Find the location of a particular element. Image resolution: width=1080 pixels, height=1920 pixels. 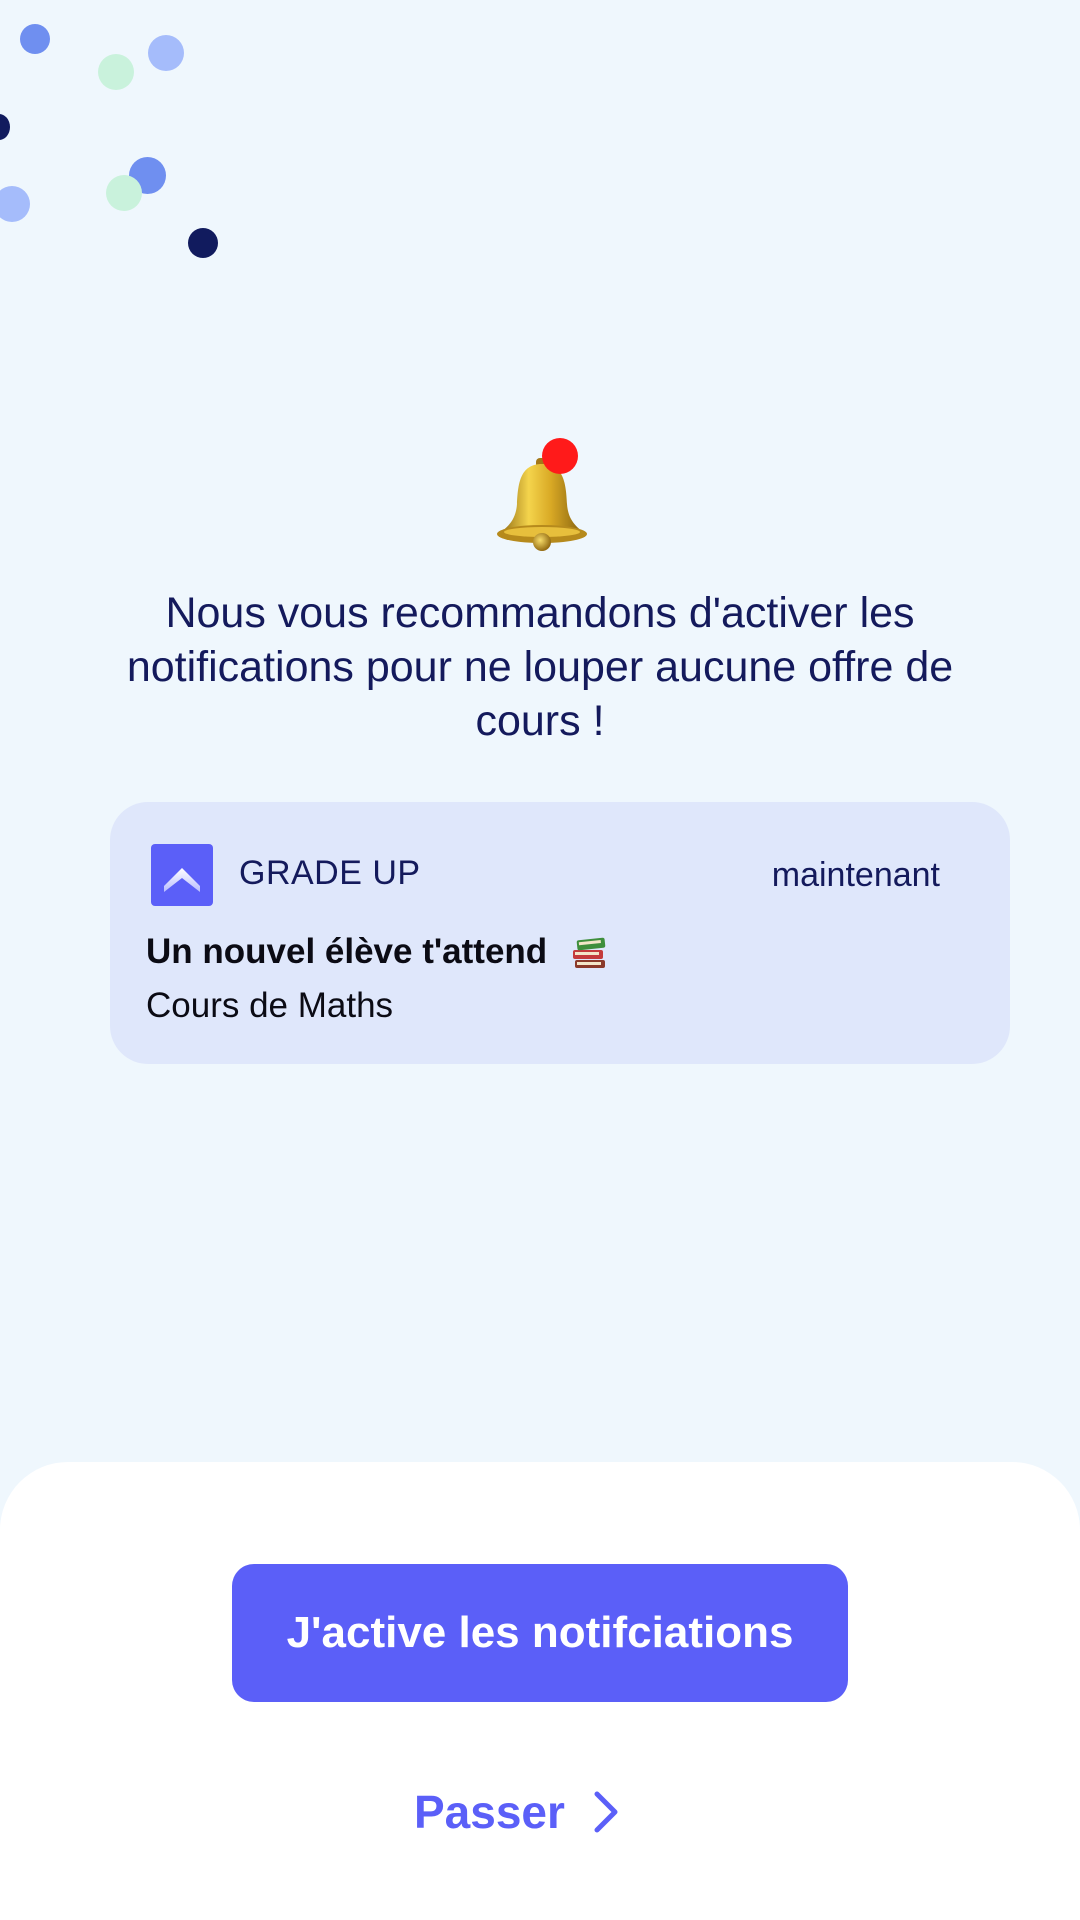

app-name: GRADE UP is located at coordinates (330, 873).